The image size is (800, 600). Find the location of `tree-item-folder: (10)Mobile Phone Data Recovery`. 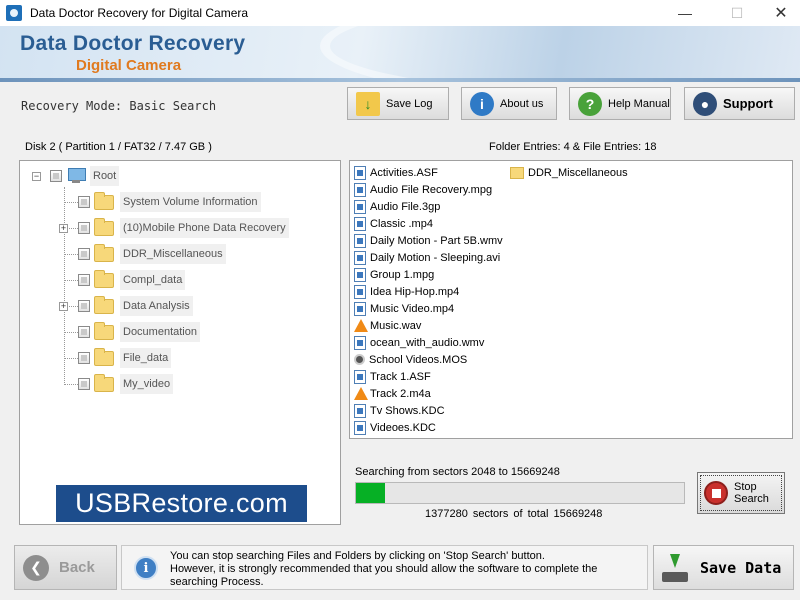

tree-item-folder: (10)Mobile Phone Data Recovery is located at coordinates (183, 228).